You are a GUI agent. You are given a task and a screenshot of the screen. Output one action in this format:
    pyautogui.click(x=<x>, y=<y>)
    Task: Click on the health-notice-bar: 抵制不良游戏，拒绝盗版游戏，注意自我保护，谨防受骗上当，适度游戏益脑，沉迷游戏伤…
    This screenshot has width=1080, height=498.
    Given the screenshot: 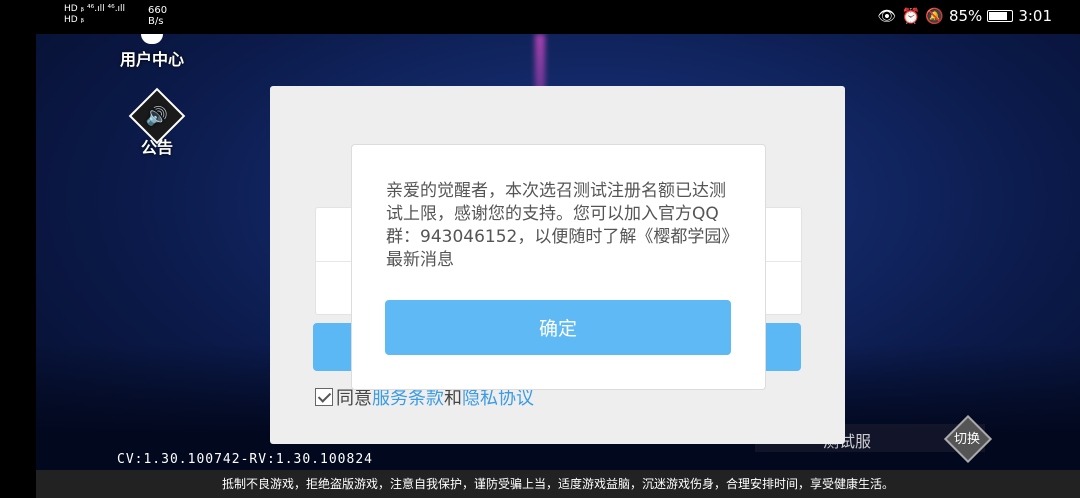 What is the action you would take?
    pyautogui.click(x=558, y=484)
    